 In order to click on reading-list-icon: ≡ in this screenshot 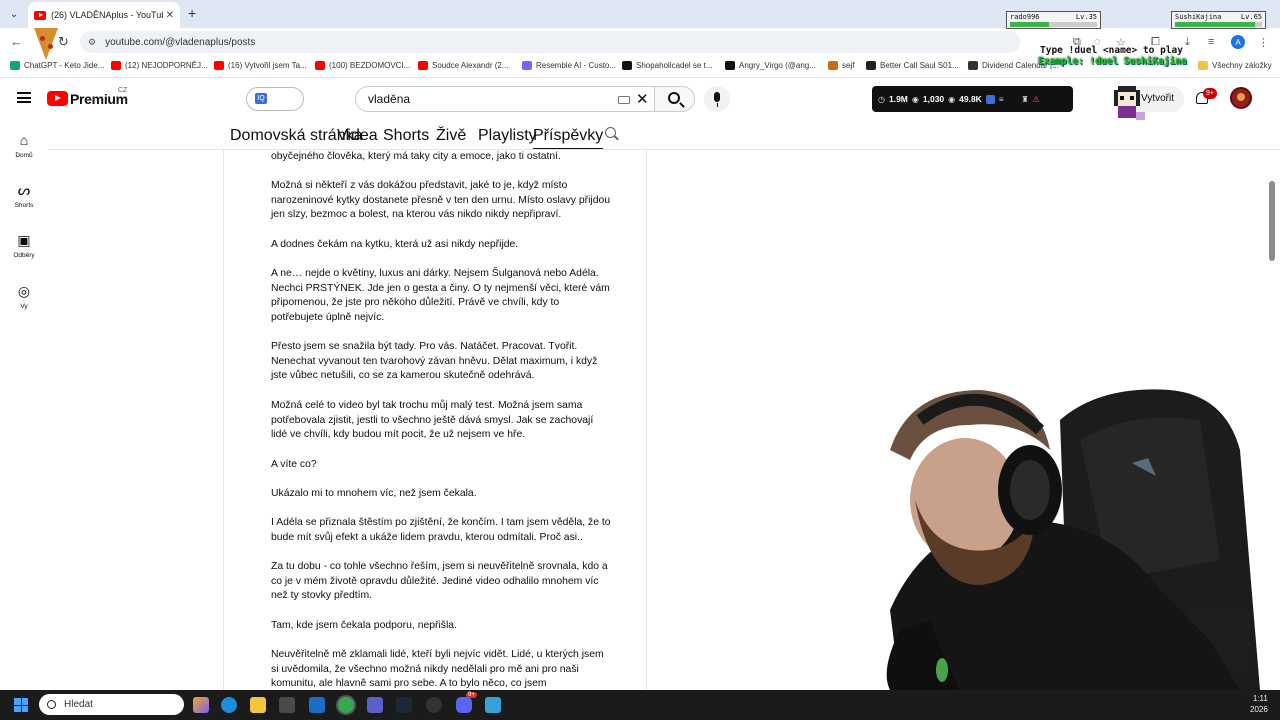, I will do `click(1211, 42)`.